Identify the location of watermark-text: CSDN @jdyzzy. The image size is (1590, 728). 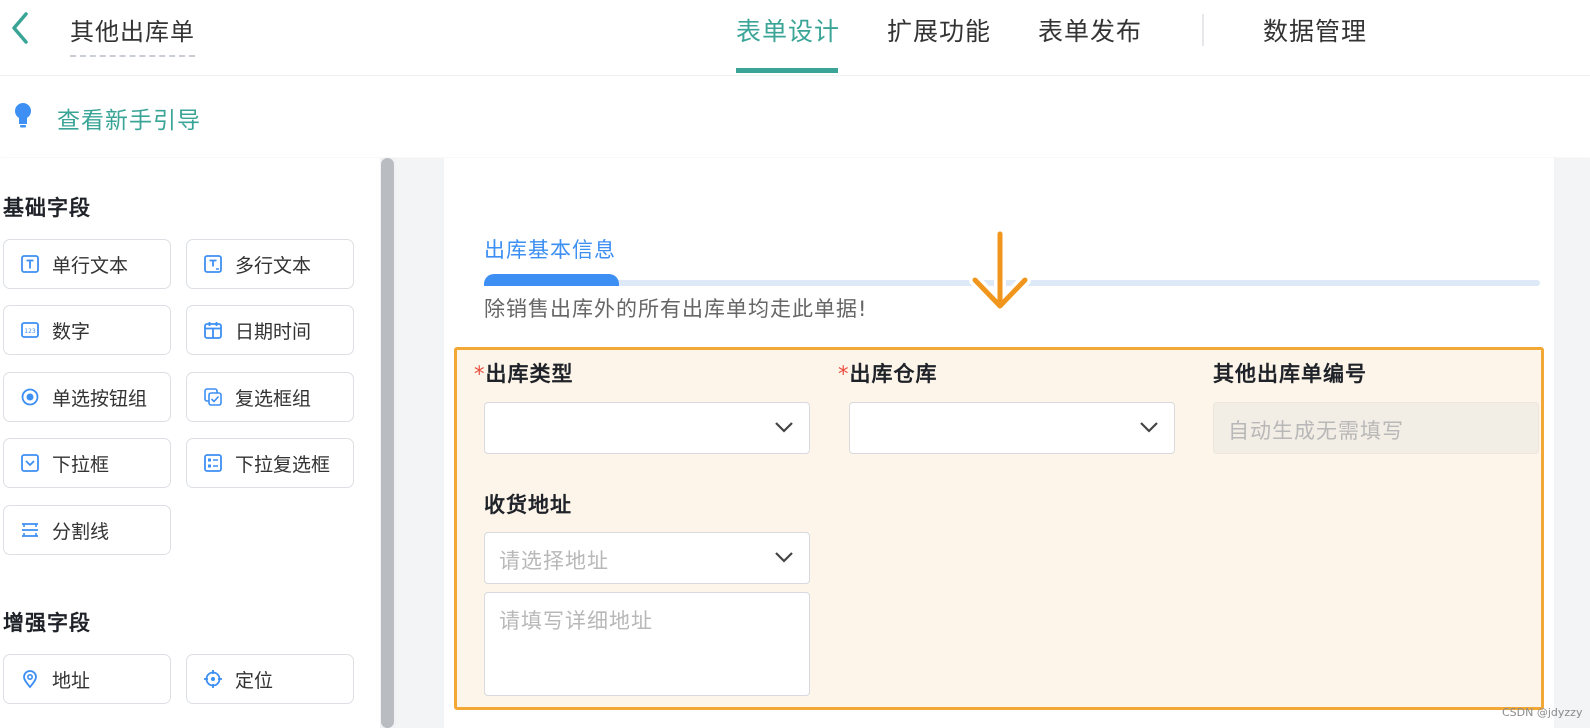
(1542, 712).